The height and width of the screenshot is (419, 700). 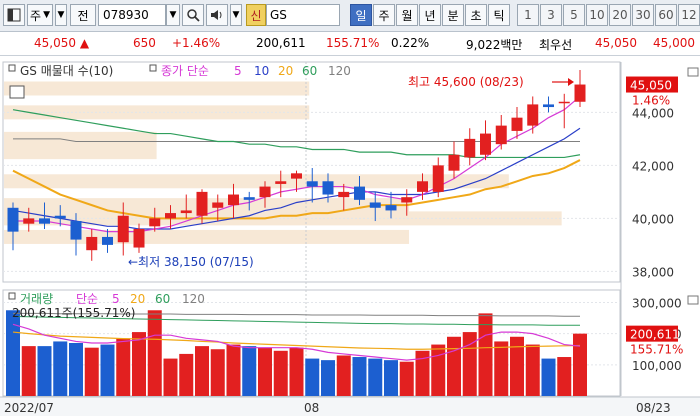 What do you see at coordinates (528, 15) in the screenshot?
I see `minute-button-0: 1` at bounding box center [528, 15].